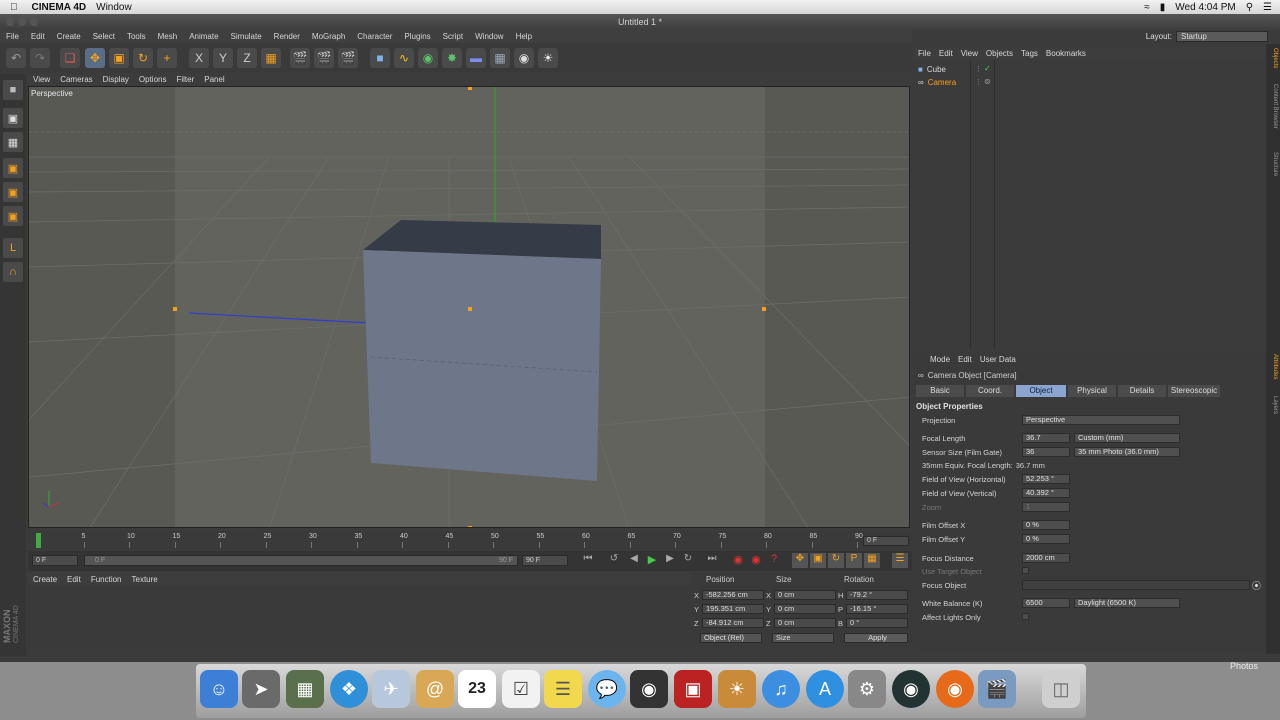  What do you see at coordinates (946, 53) in the screenshot?
I see `objects-menu-edit: Edit` at bounding box center [946, 53].